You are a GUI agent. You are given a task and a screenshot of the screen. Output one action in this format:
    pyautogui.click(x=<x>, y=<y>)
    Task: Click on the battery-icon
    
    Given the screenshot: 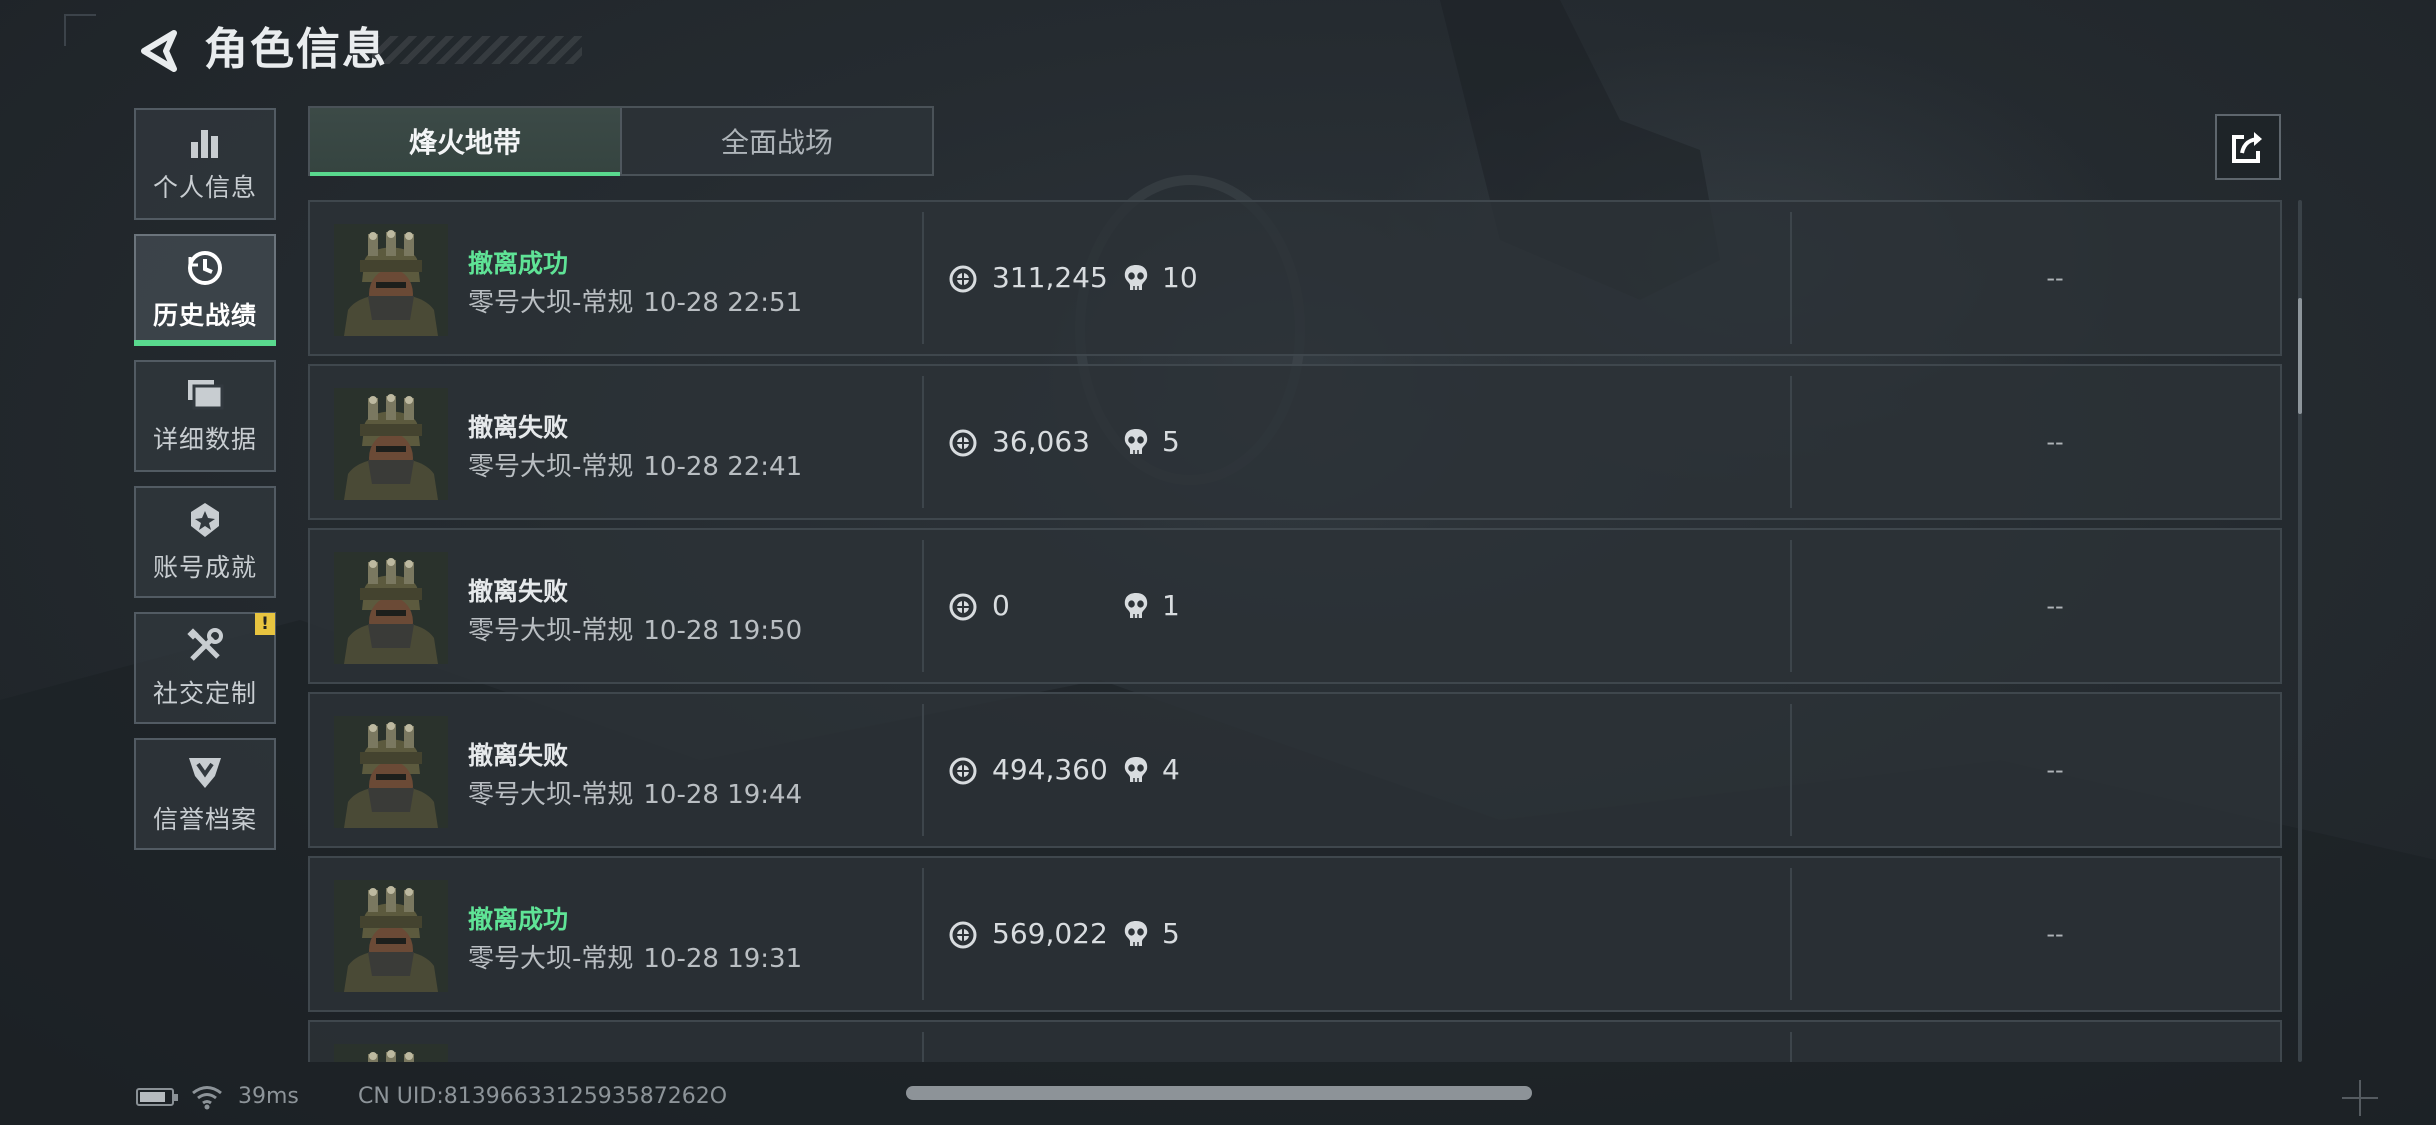 What is the action you would take?
    pyautogui.click(x=157, y=1097)
    